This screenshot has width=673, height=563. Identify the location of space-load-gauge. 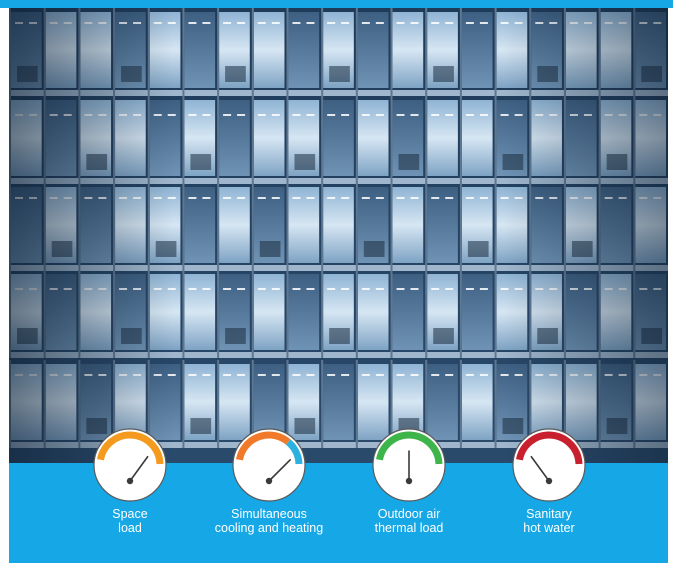
(130, 465).